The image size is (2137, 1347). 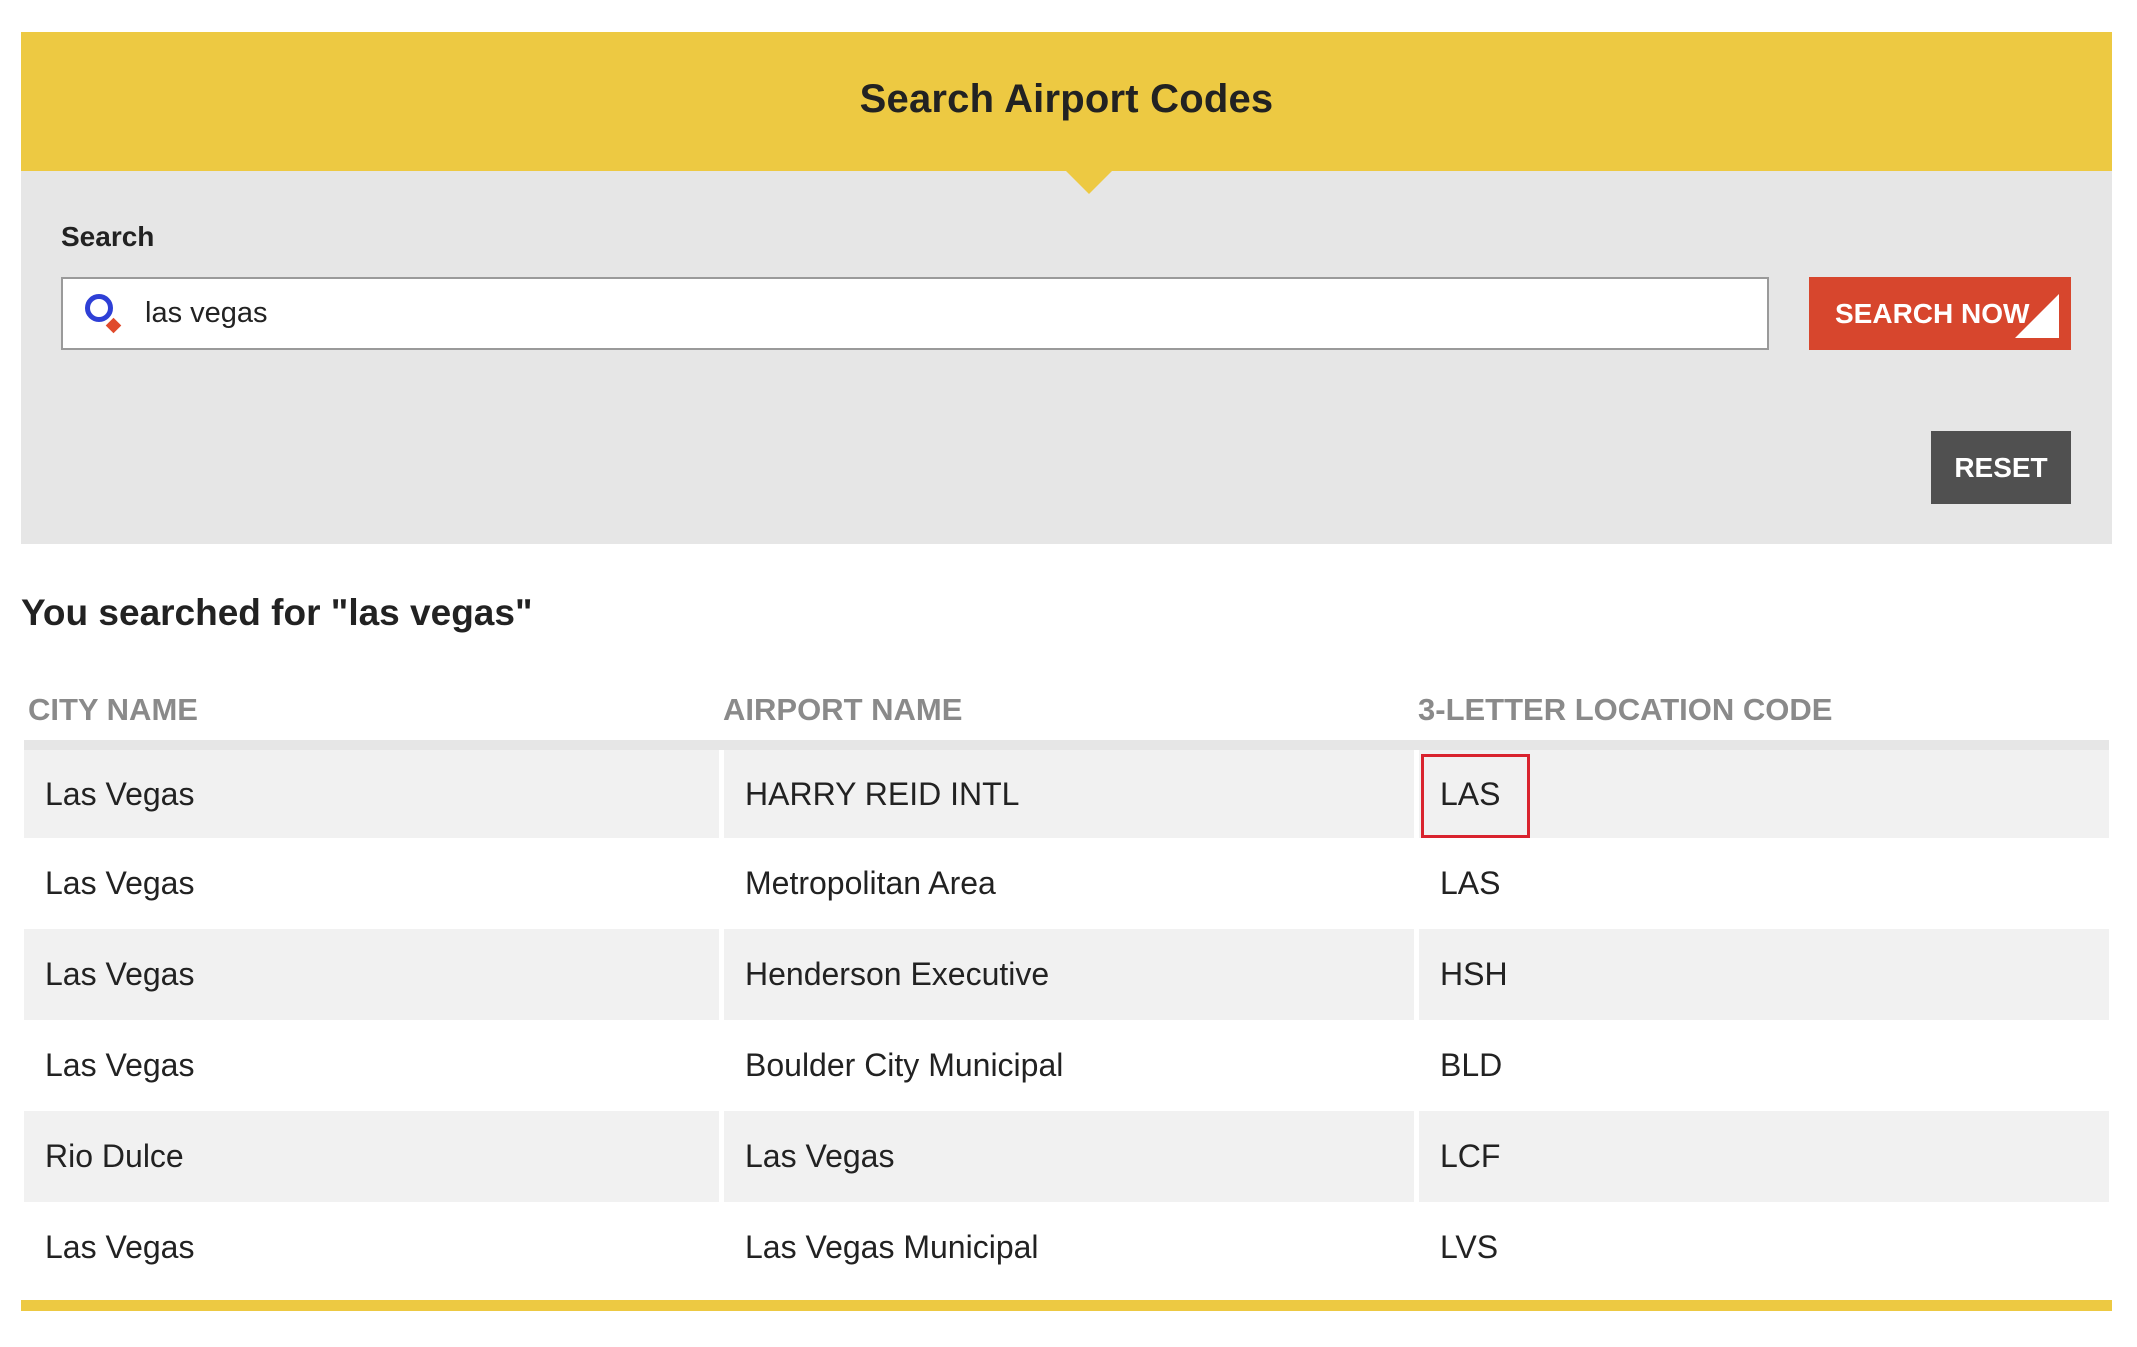 I want to click on table-row: Las Vegas Henderson Executive HSH, so click(x=1066, y=974).